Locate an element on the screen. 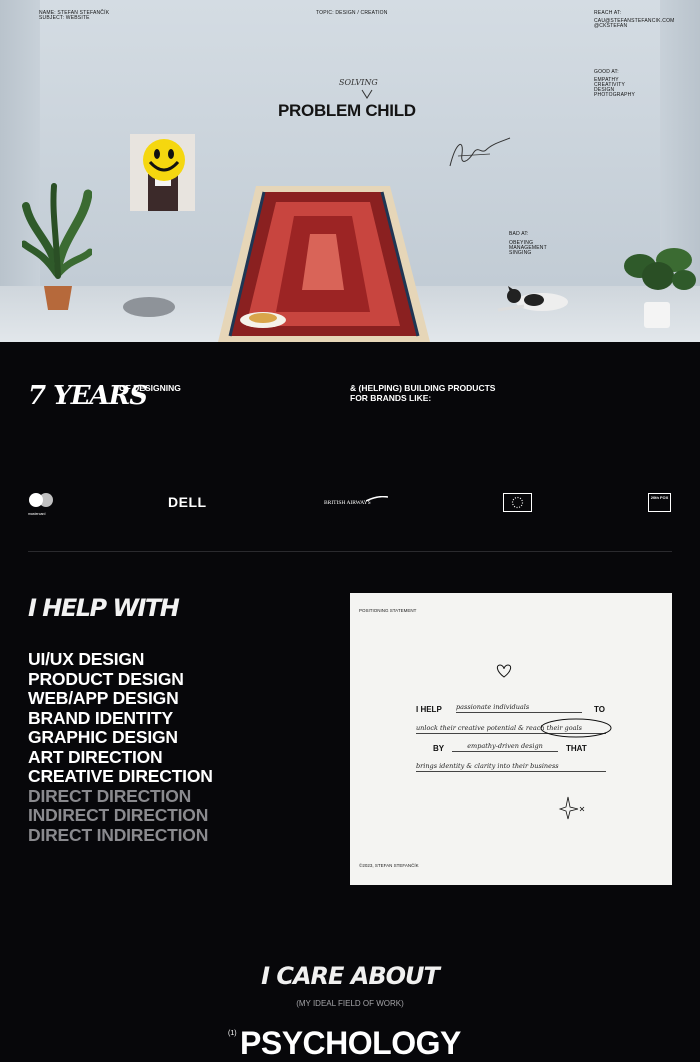  plant-right is located at coordinates (660, 288).